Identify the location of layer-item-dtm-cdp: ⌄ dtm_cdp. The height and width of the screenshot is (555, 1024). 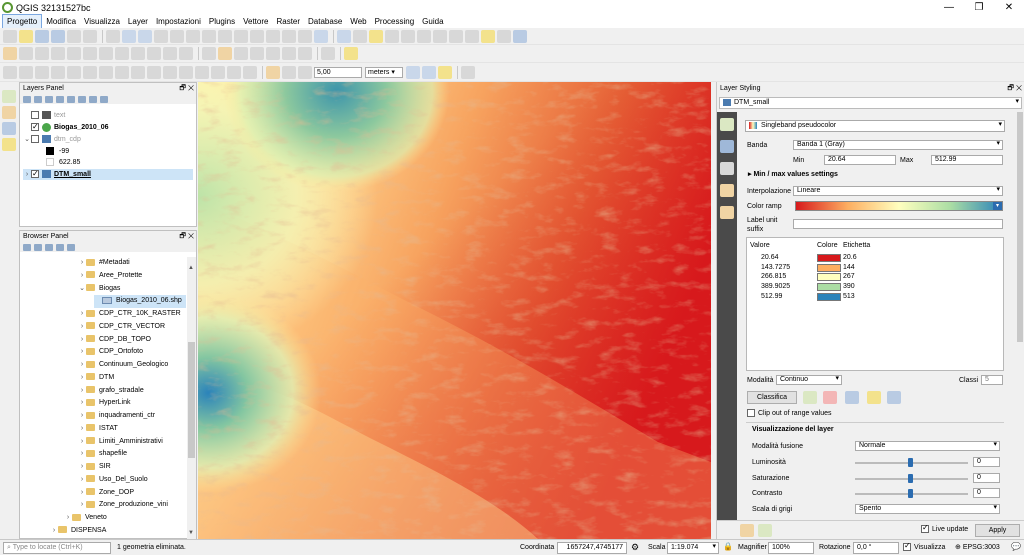
(52, 139).